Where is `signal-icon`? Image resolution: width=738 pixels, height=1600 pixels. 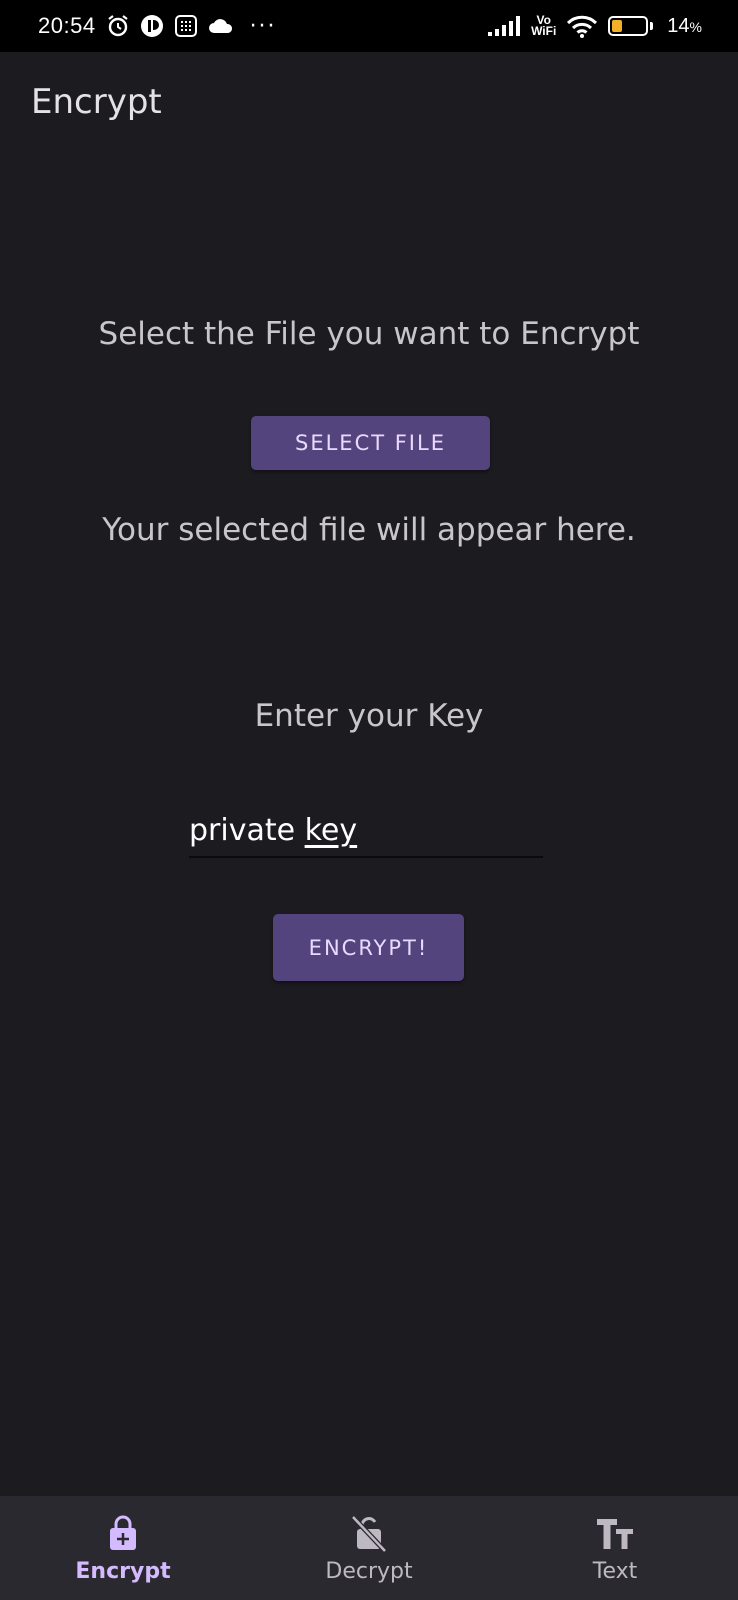 signal-icon is located at coordinates (504, 26).